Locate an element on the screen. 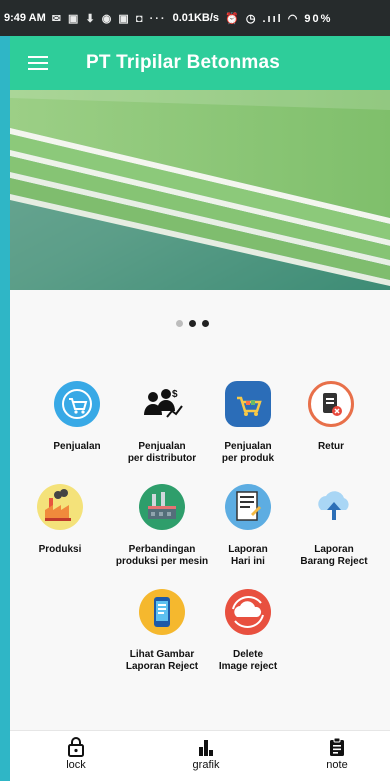 Image resolution: width=390 pixels, height=781 pixels. nav-label-grafik: grafik is located at coordinates (206, 765).